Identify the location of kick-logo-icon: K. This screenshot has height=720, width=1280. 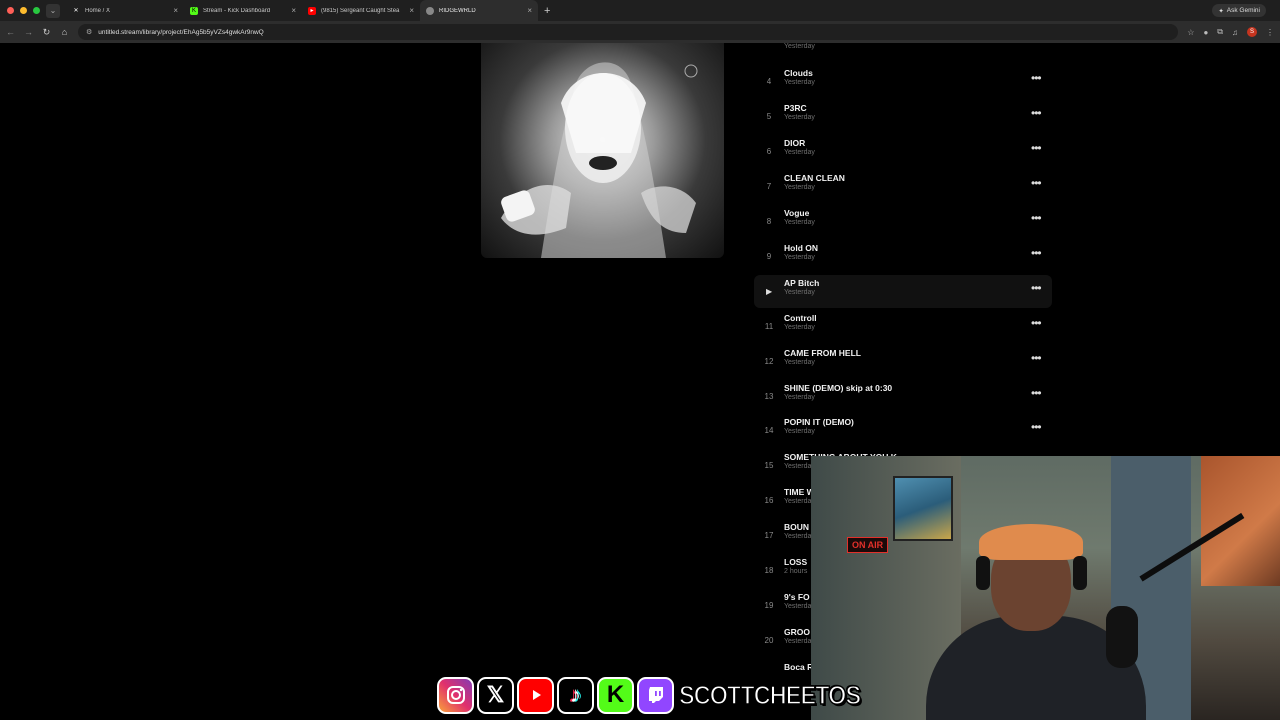
(194, 10).